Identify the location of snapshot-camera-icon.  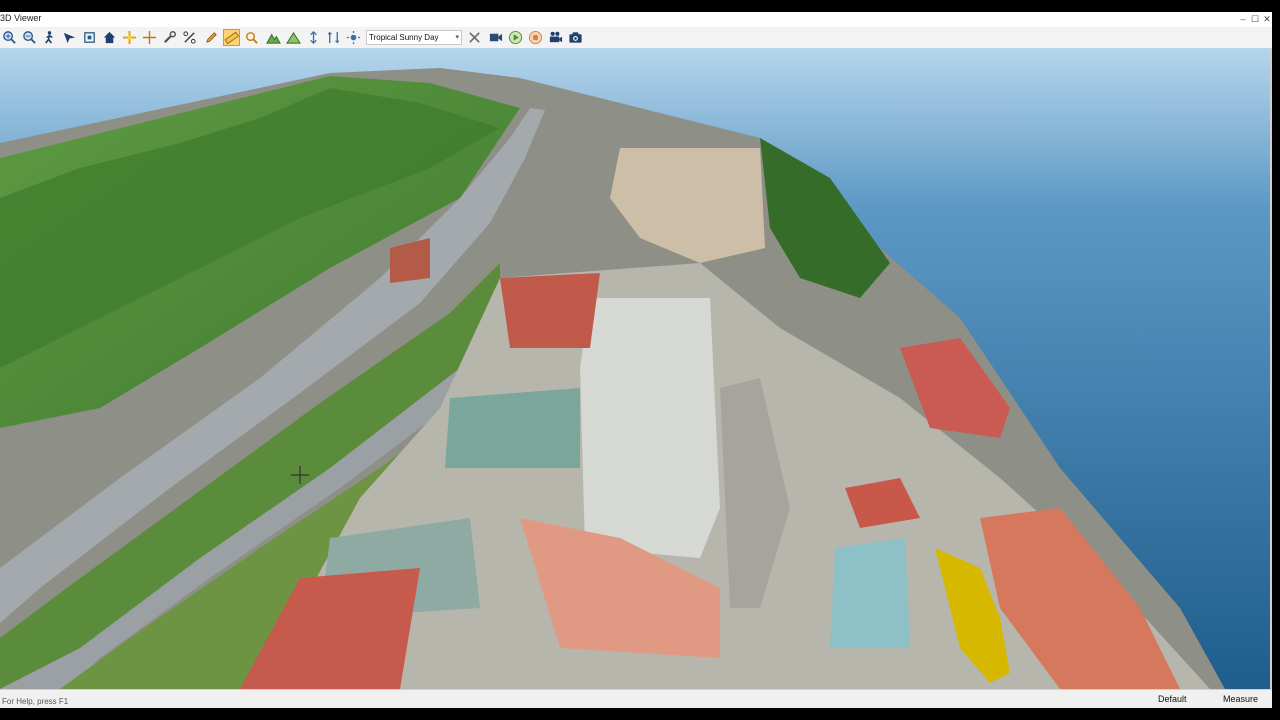
(575, 37).